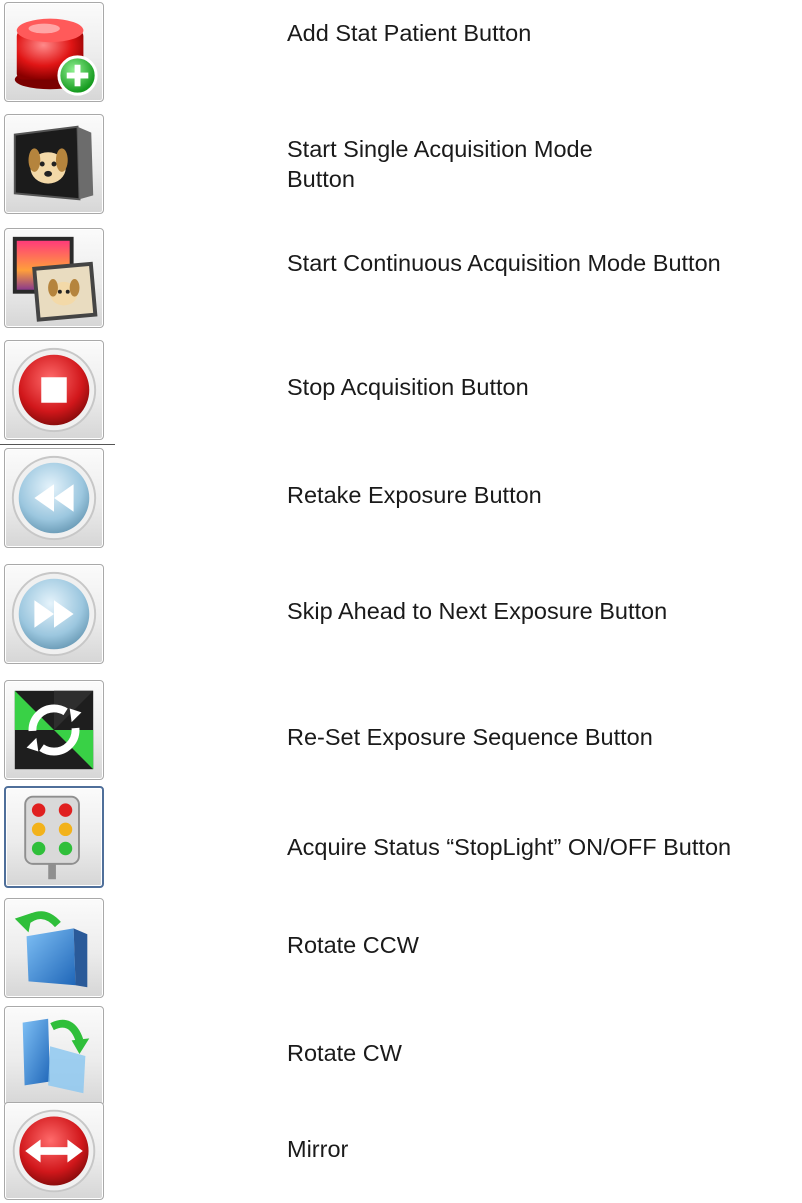 This screenshot has height=1203, width=802. I want to click on reset-sequence-icon, so click(54, 730).